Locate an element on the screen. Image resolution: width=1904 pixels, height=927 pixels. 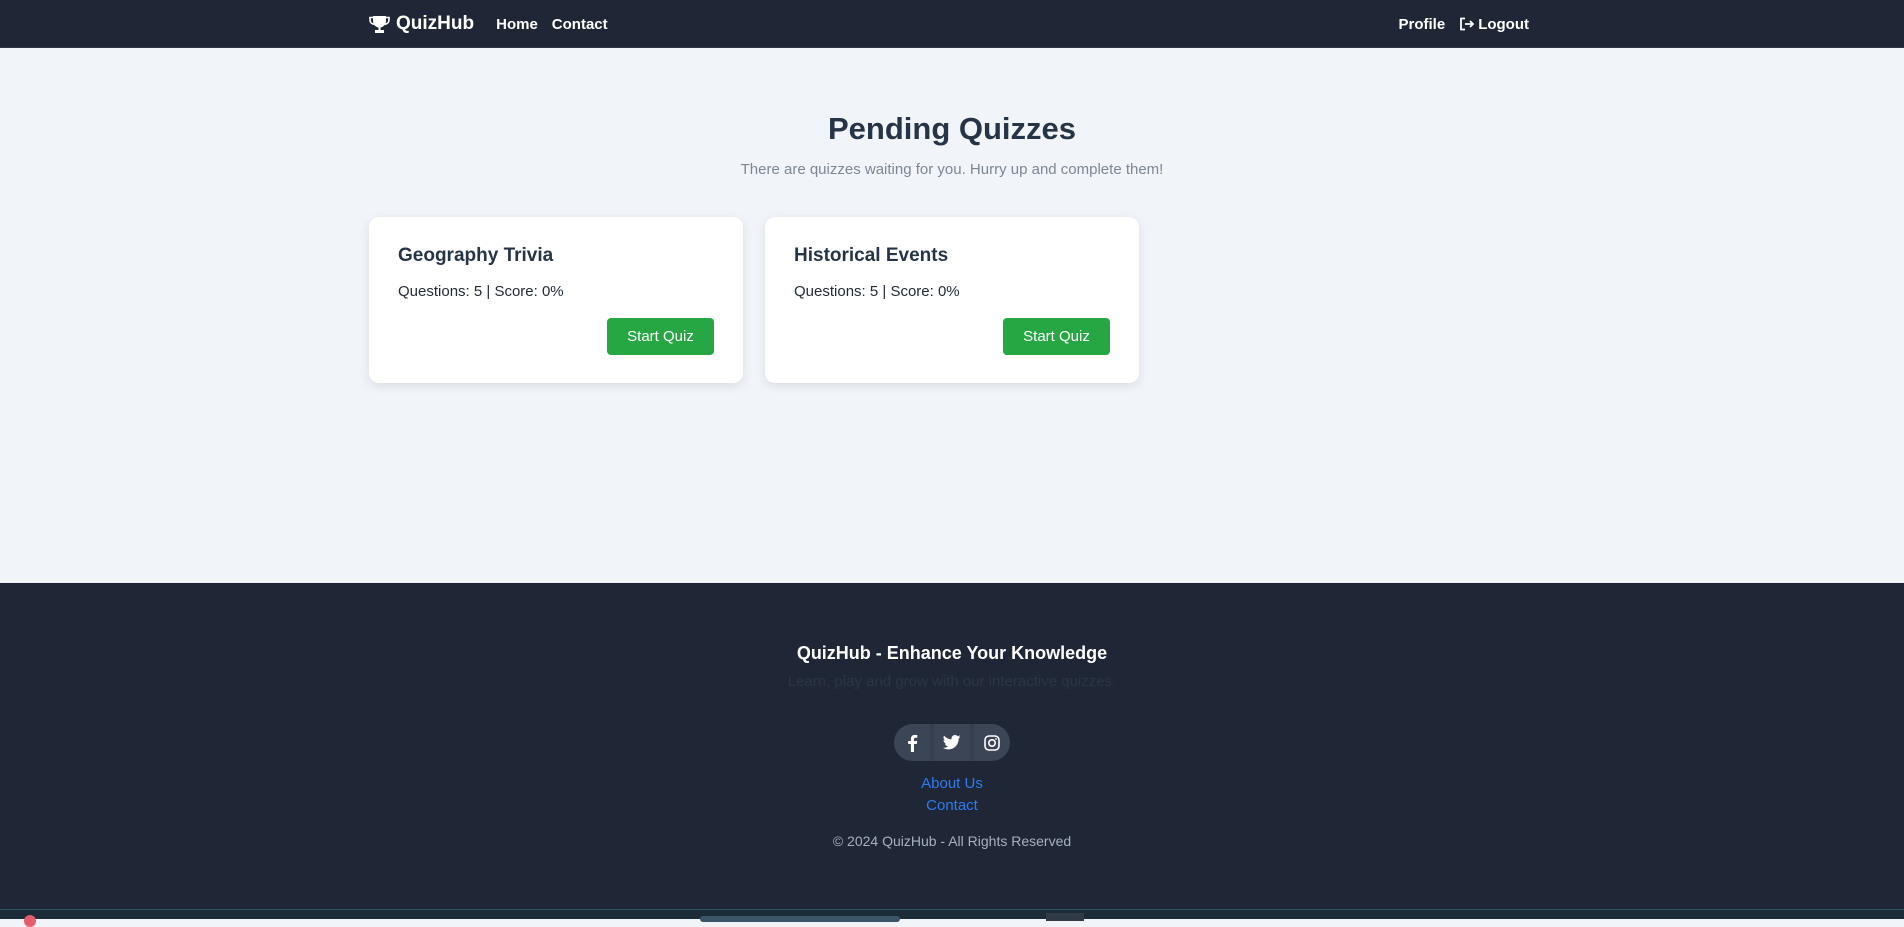
nav-links: Home Contact is located at coordinates (559, 24).